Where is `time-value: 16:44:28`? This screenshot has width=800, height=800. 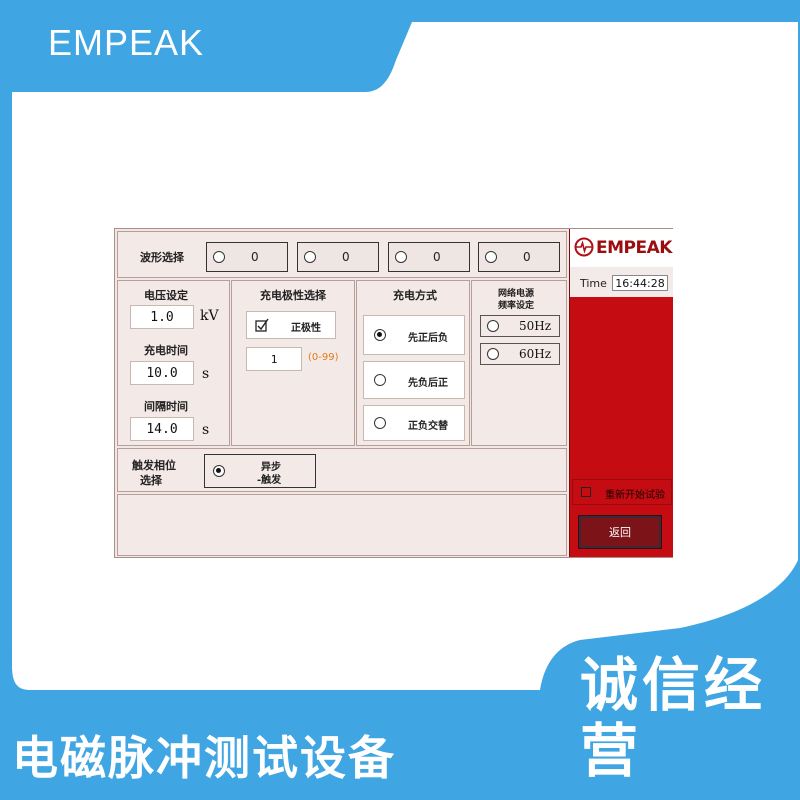 time-value: 16:44:28 is located at coordinates (640, 283).